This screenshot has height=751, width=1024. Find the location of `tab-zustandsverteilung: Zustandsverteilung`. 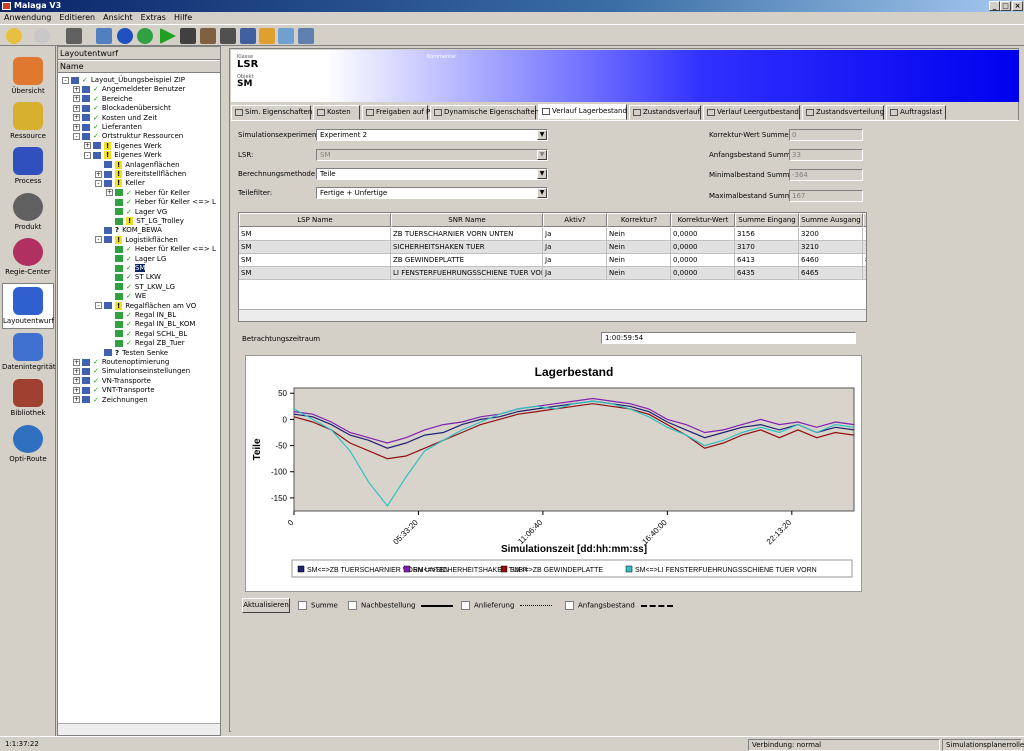

tab-zustandsverteilung: Zustandsverteilung is located at coordinates (843, 112).